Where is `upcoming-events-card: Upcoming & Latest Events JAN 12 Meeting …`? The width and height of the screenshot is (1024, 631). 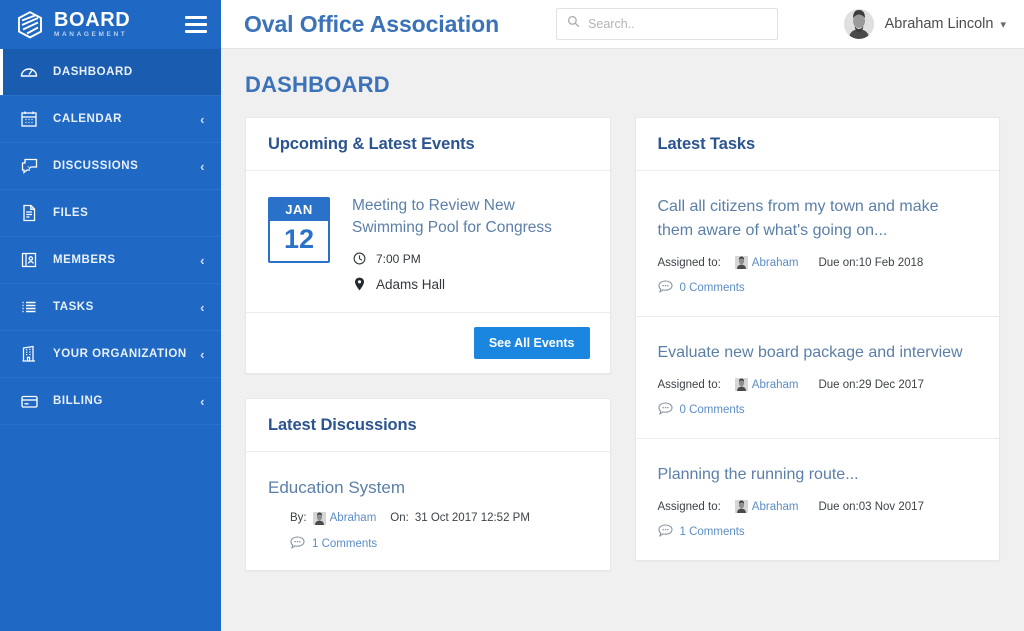
upcoming-events-card: Upcoming & Latest Events JAN 12 Meeting … is located at coordinates (428, 245).